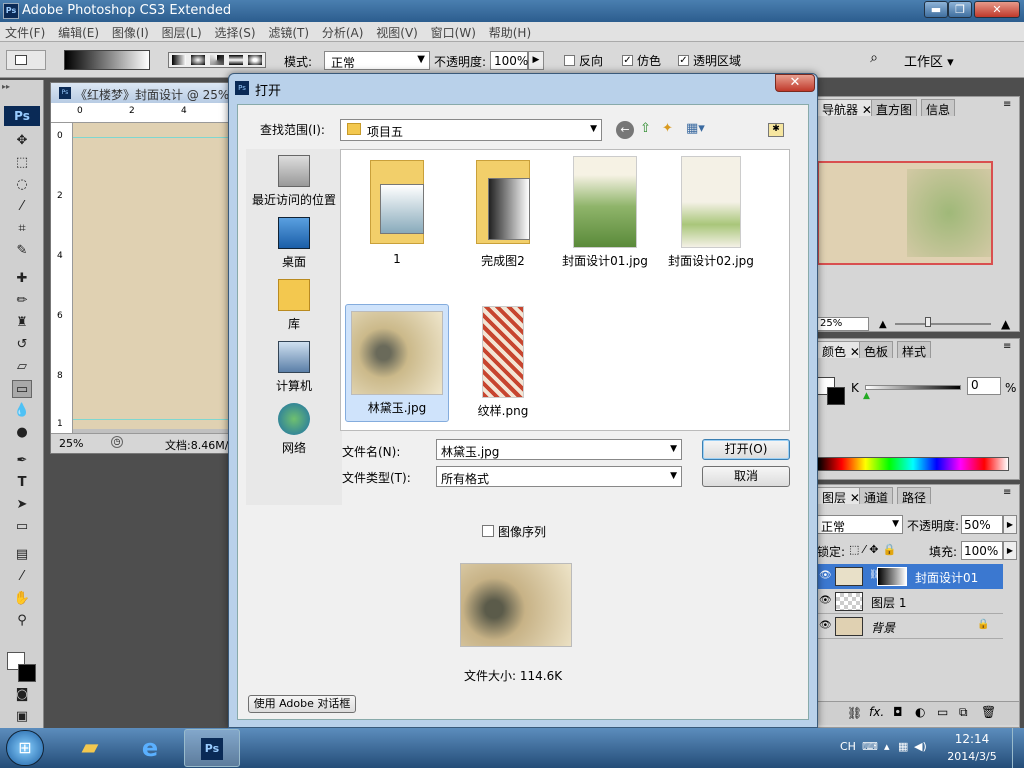  I want to click on zoom-slider, so click(943, 324).